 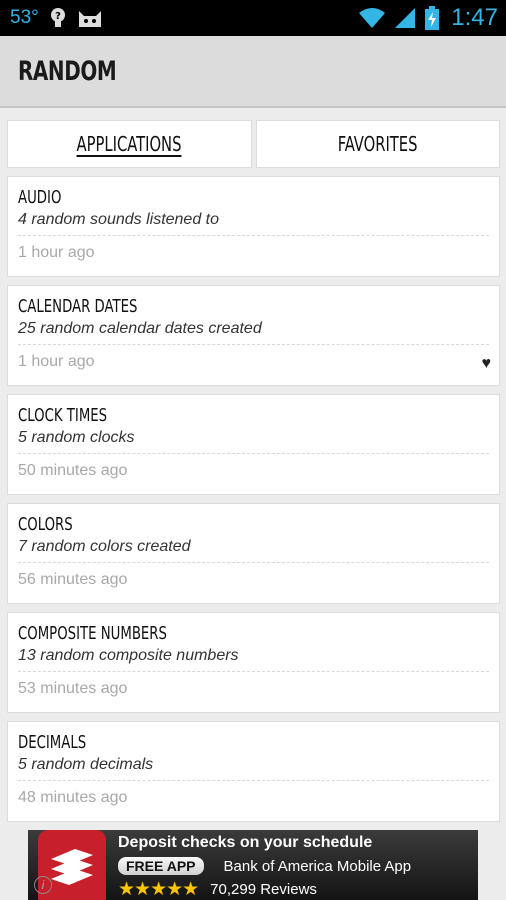 What do you see at coordinates (487, 364) in the screenshot?
I see `favorite-heart-icon: ♥` at bounding box center [487, 364].